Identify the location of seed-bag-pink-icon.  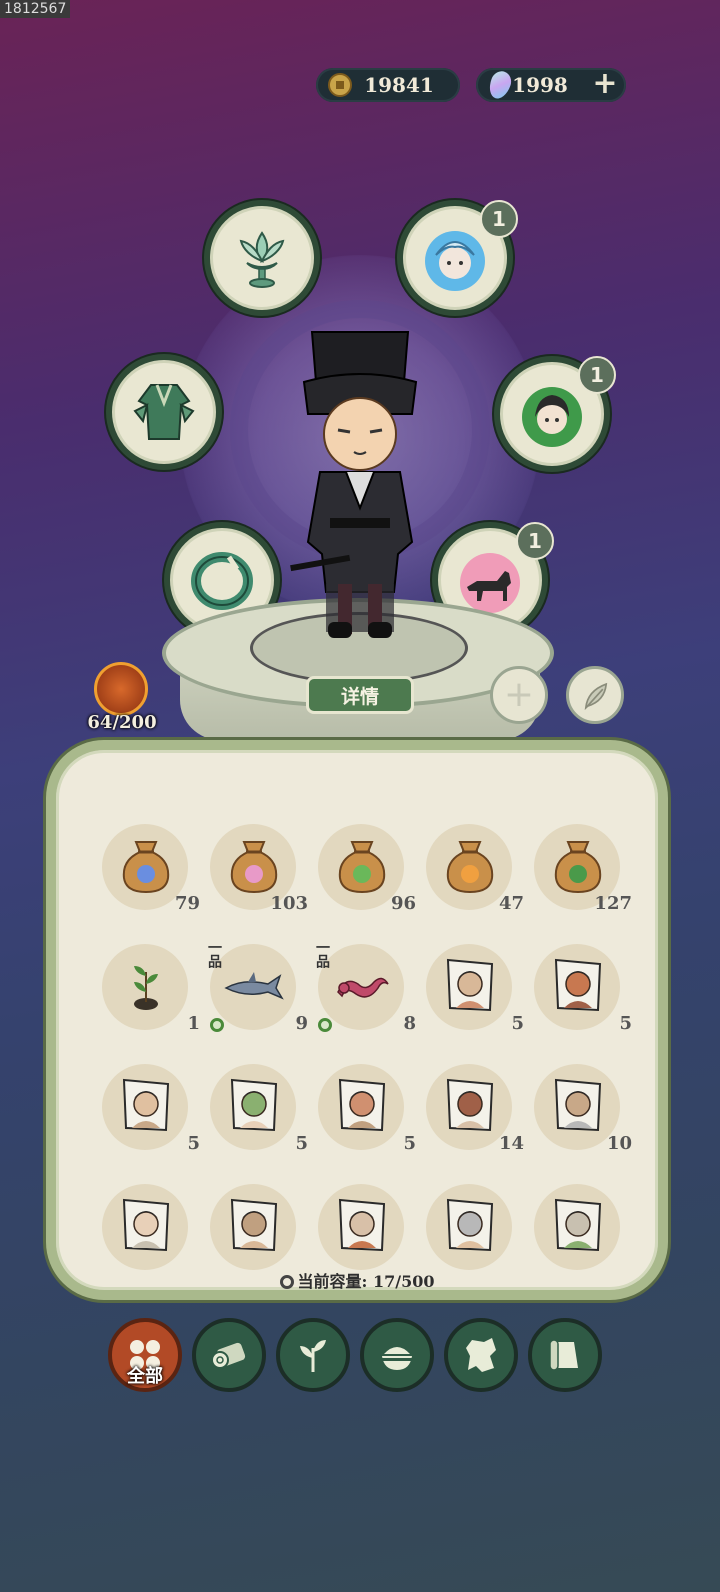
(254, 867).